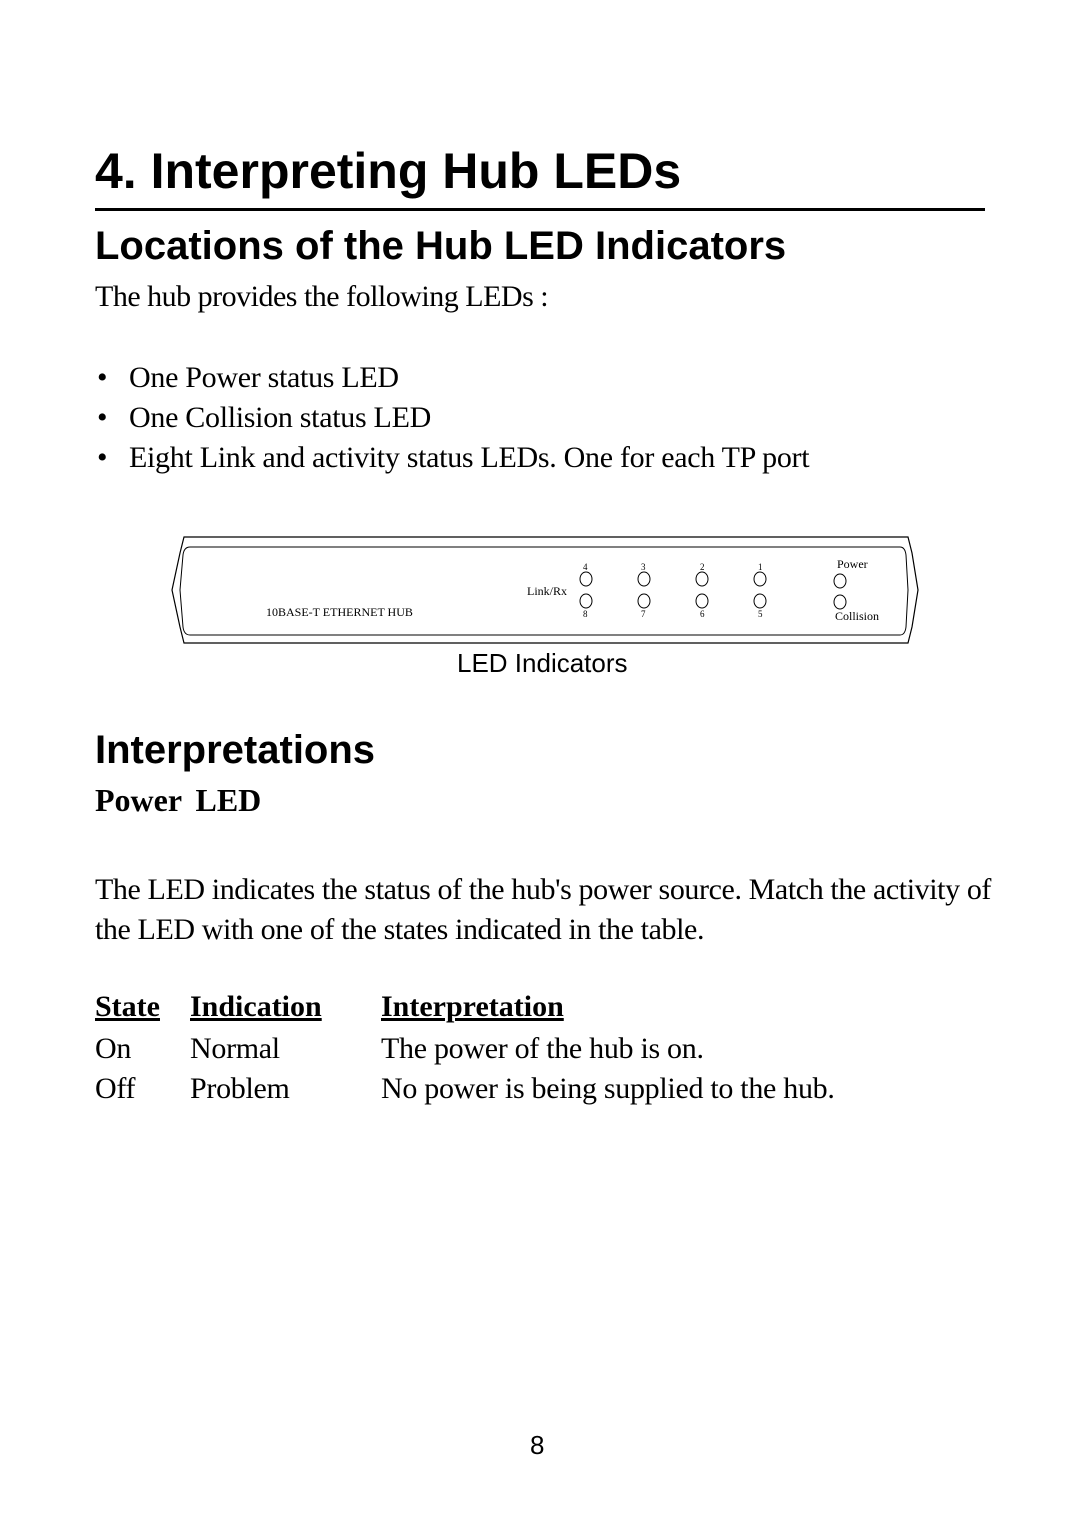 This screenshot has height=1536, width=1080. Describe the element at coordinates (441, 246) in the screenshot. I see `section-heading-locations: Locations of the Hub LED Indicators` at that location.